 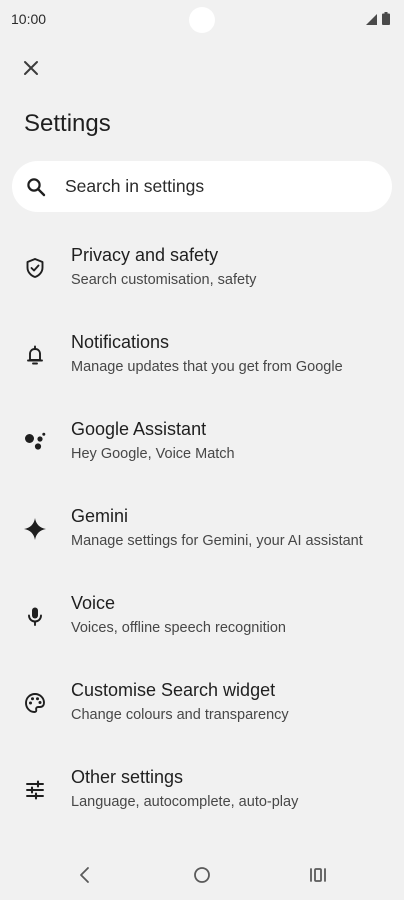 I want to click on back-icon, so click(x=85, y=877).